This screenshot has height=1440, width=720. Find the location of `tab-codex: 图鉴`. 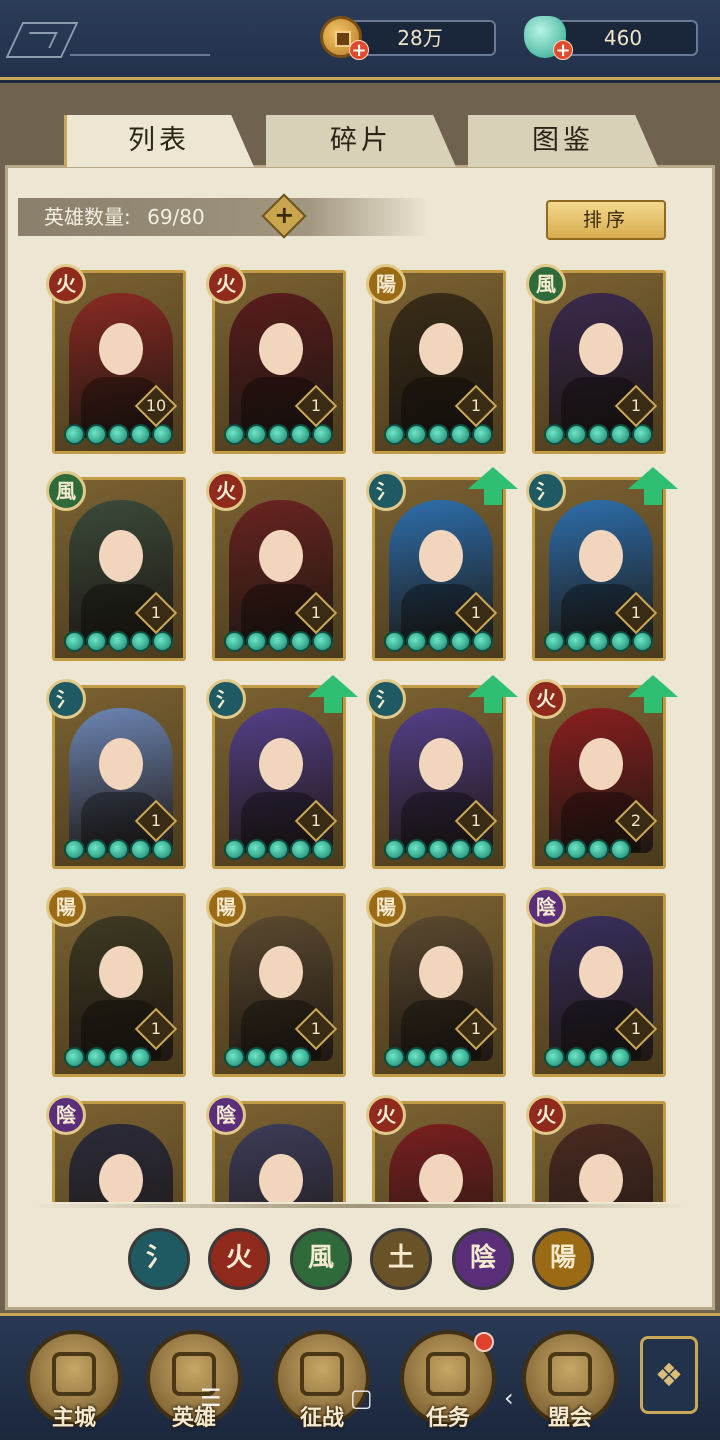

tab-codex: 图鉴 is located at coordinates (563, 141).